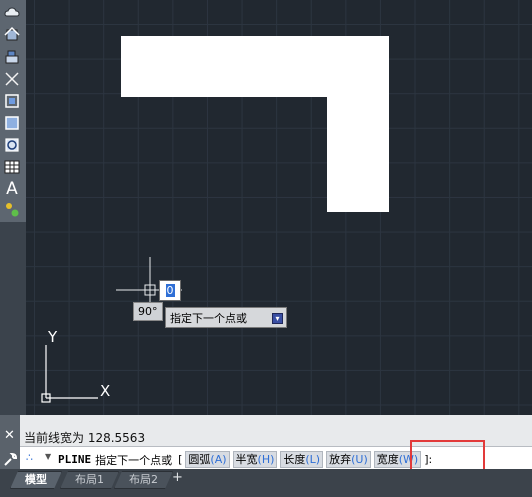 Image resolution: width=532 pixels, height=497 pixels. Describe the element at coordinates (12, 144) in the screenshot. I see `gradient-icon` at that location.